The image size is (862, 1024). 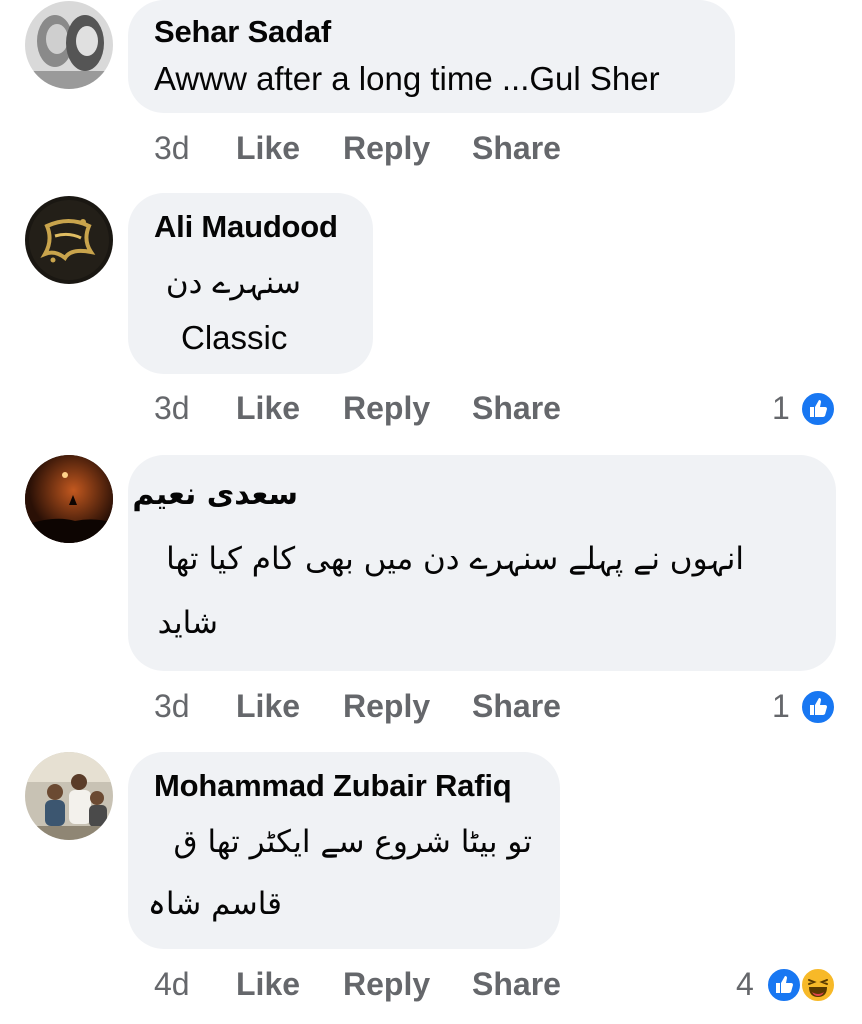 What do you see at coordinates (333, 786) in the screenshot?
I see `comment-author: Mohammad Zubair Rafiq` at bounding box center [333, 786].